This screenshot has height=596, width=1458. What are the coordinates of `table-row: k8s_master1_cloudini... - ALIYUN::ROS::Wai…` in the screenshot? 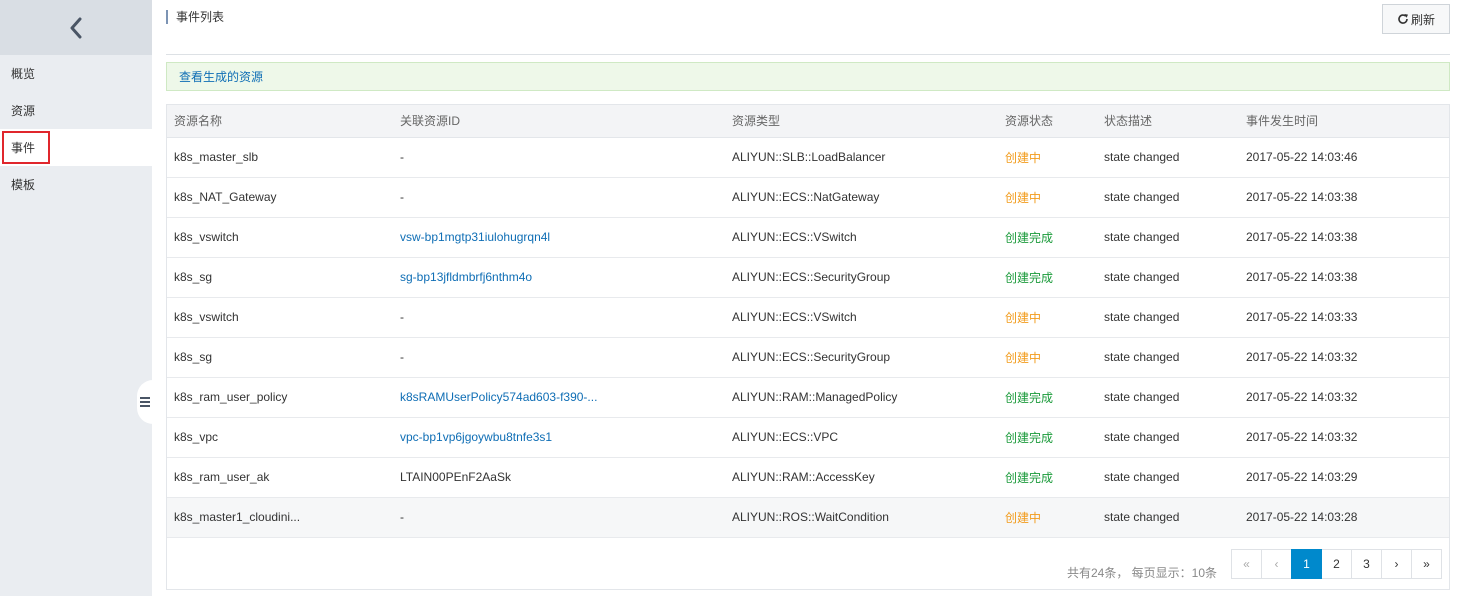 It's located at (808, 517).